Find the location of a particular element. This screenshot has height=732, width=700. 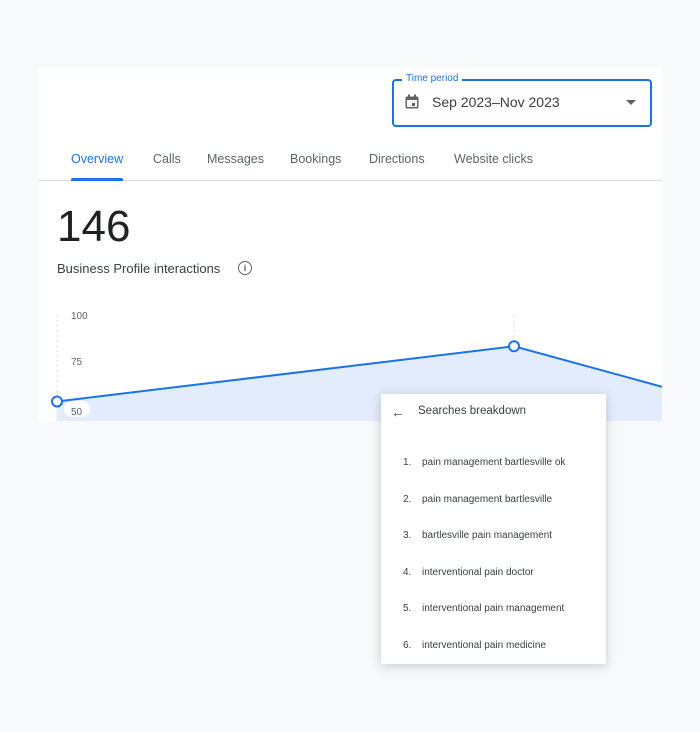

item-text: interventional pain management is located at coordinates (493, 608).